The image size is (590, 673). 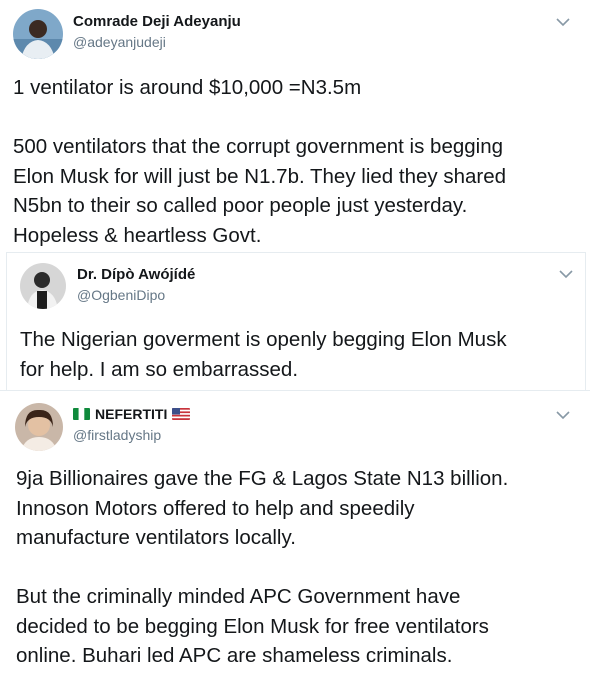 What do you see at coordinates (121, 295) in the screenshot?
I see `user-handle: @OgbeniDipo` at bounding box center [121, 295].